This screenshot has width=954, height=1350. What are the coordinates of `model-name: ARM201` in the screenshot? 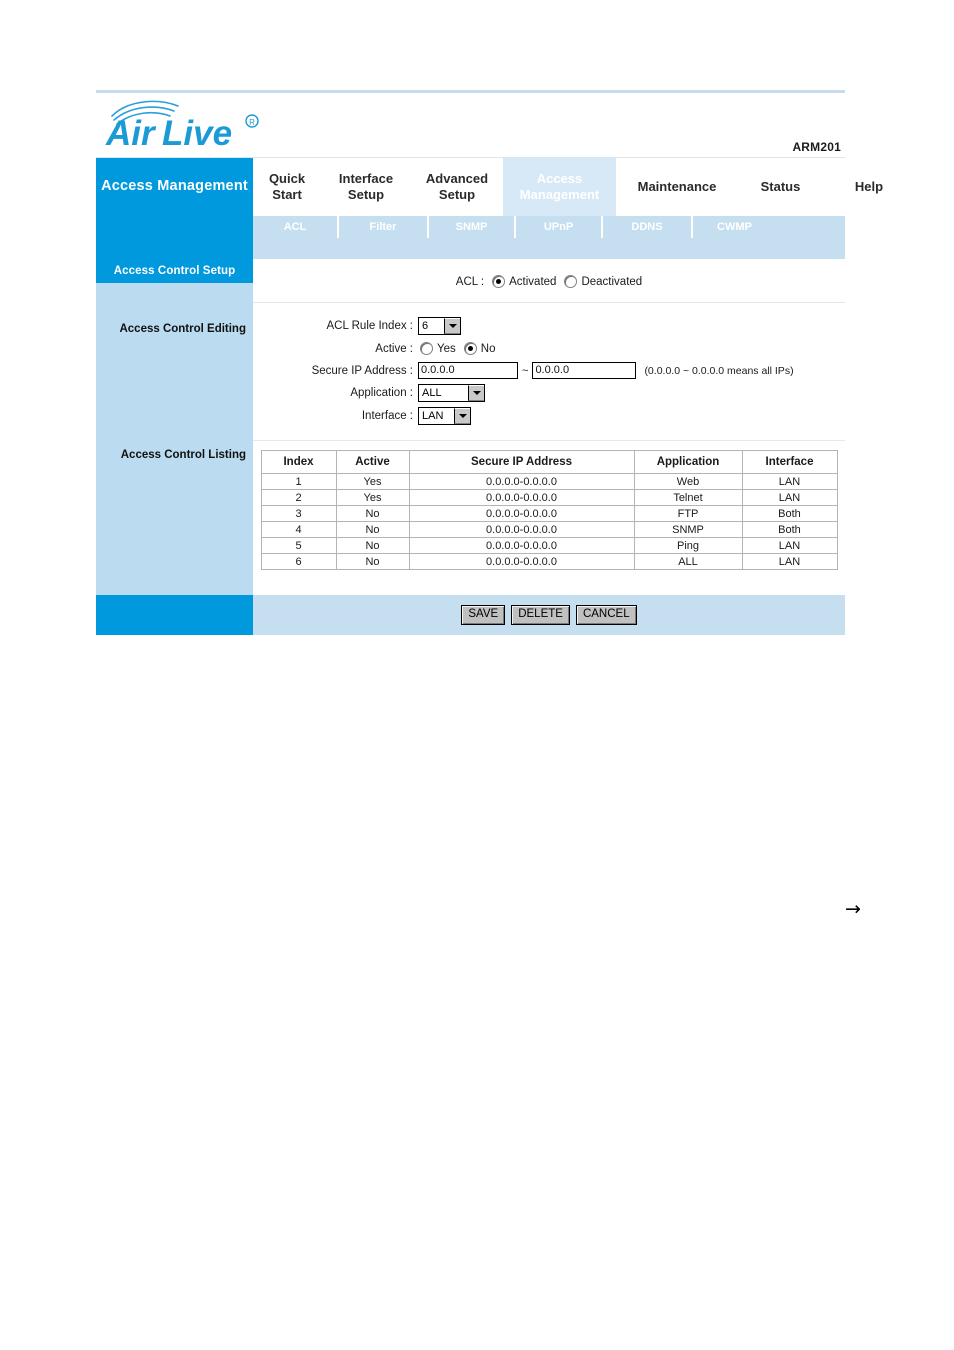 It's located at (816, 147).